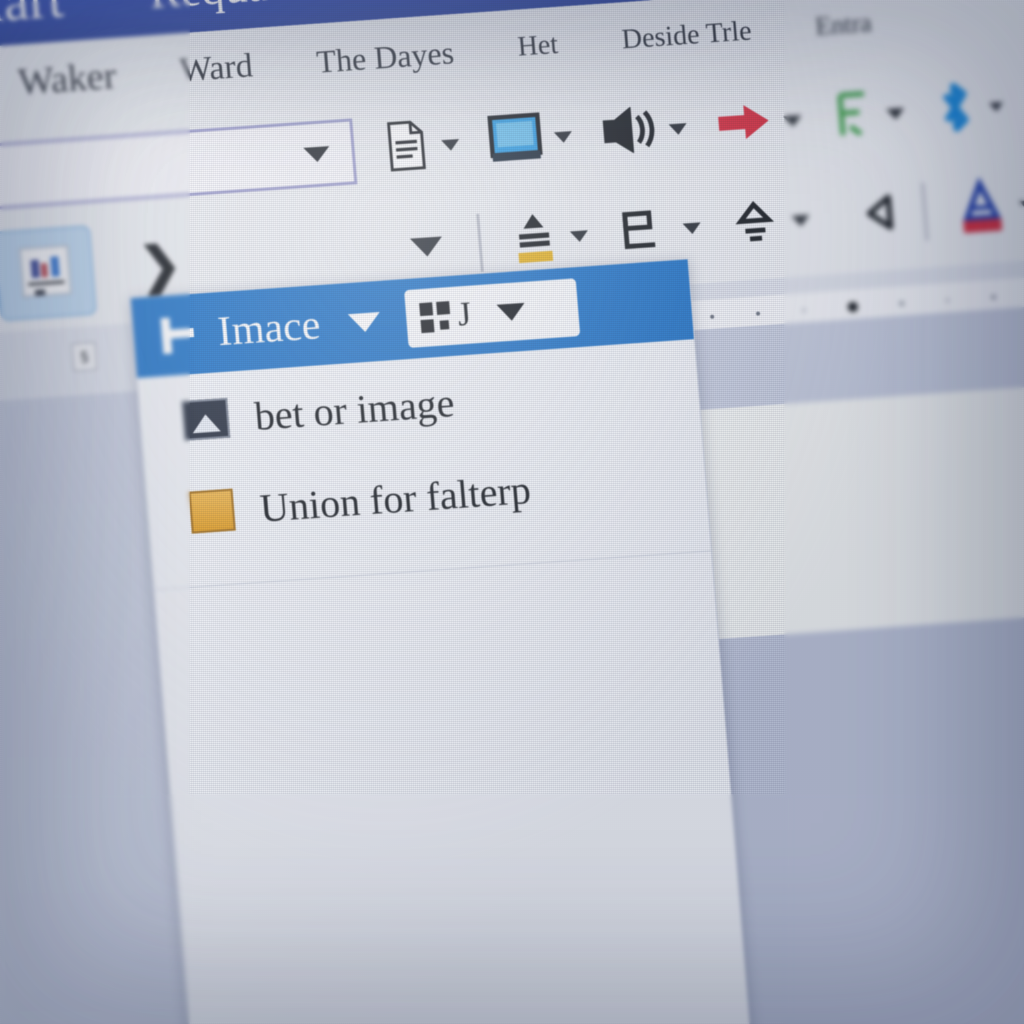 Image resolution: width=1024 pixels, height=1024 pixels. What do you see at coordinates (686, 35) in the screenshot?
I see `group-label-deside-trle: Deside Trle` at bounding box center [686, 35].